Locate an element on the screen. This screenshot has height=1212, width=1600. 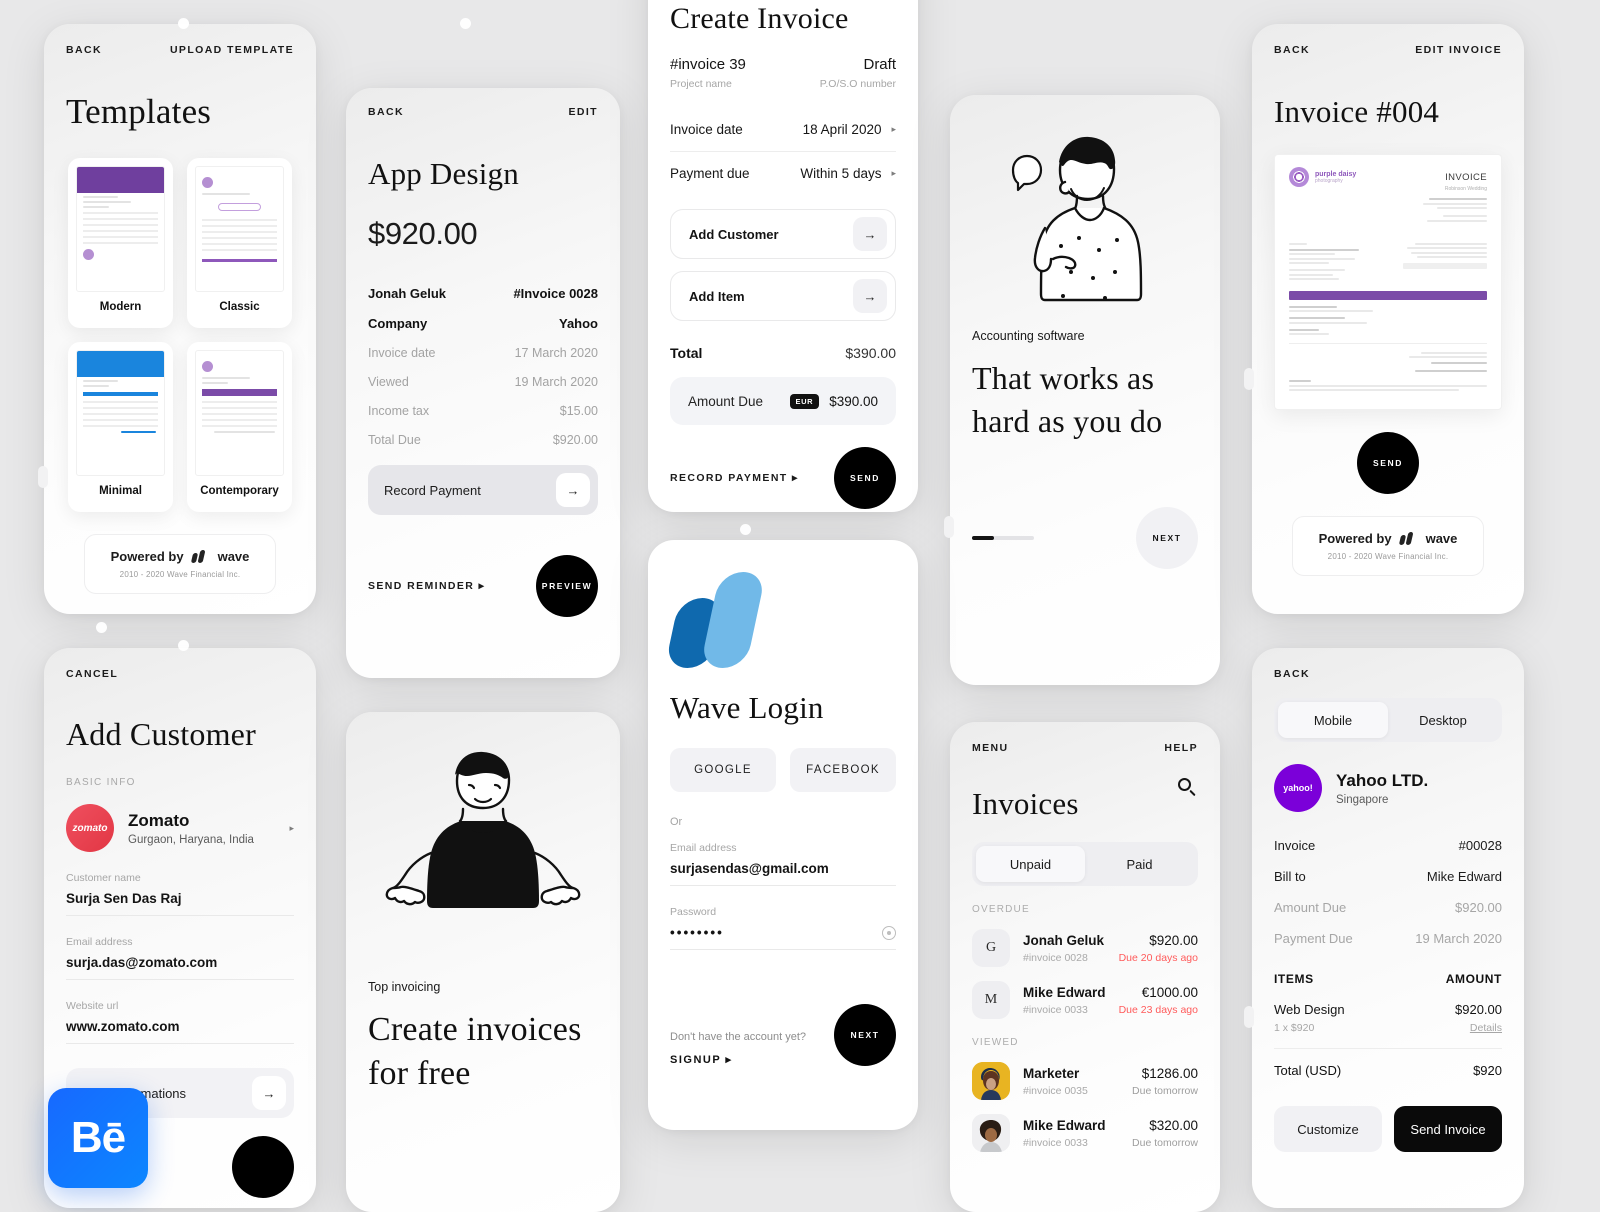
section-label-basic-info: BASIC INFO is located at coordinates (101, 782).